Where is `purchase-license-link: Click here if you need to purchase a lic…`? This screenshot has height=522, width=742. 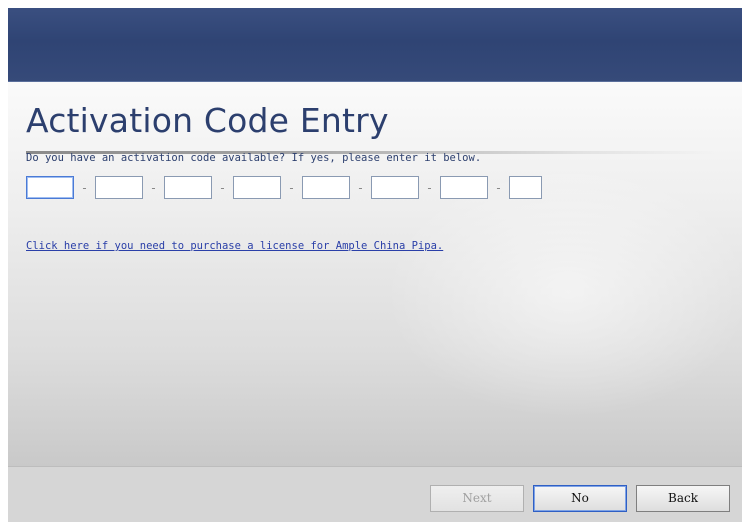 purchase-license-link: Click here if you need to purchase a lic… is located at coordinates (234, 246).